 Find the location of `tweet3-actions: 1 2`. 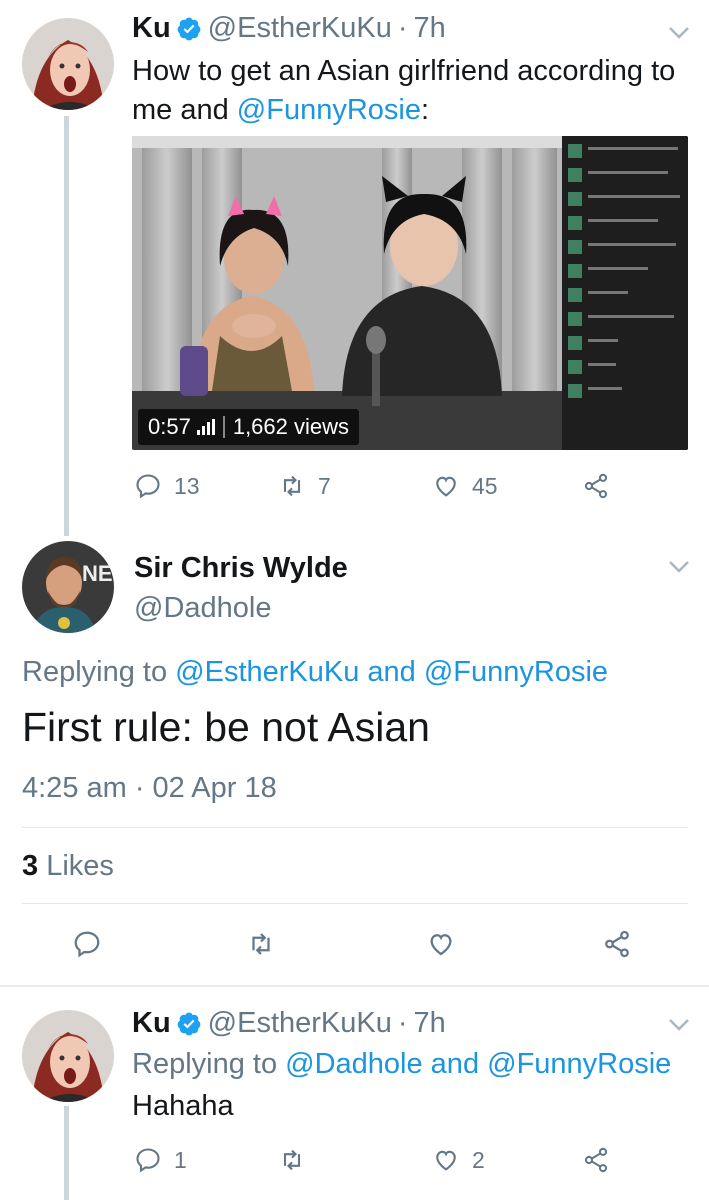

tweet3-actions: 1 2 is located at coordinates (378, 1160).